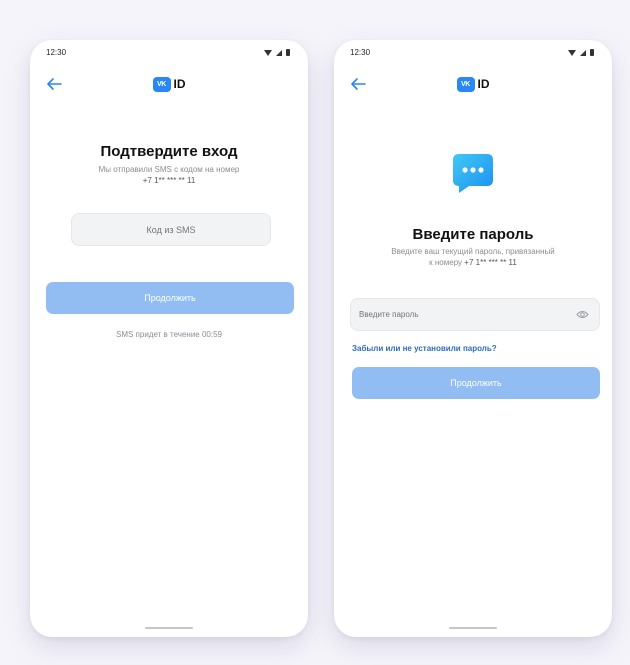 The image size is (630, 665). Describe the element at coordinates (169, 151) in the screenshot. I see `page-title: Подтвердите вход` at that location.